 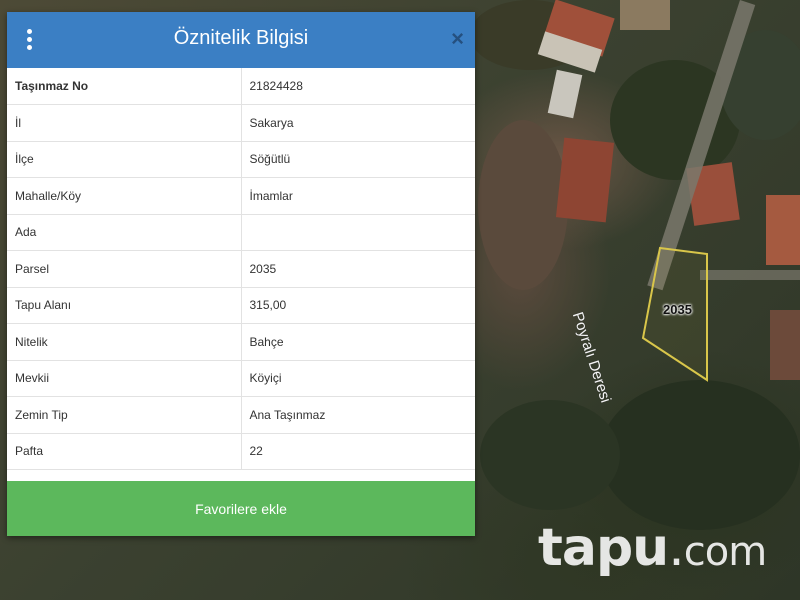 I want to click on attribute-key: Ada, so click(x=124, y=232).